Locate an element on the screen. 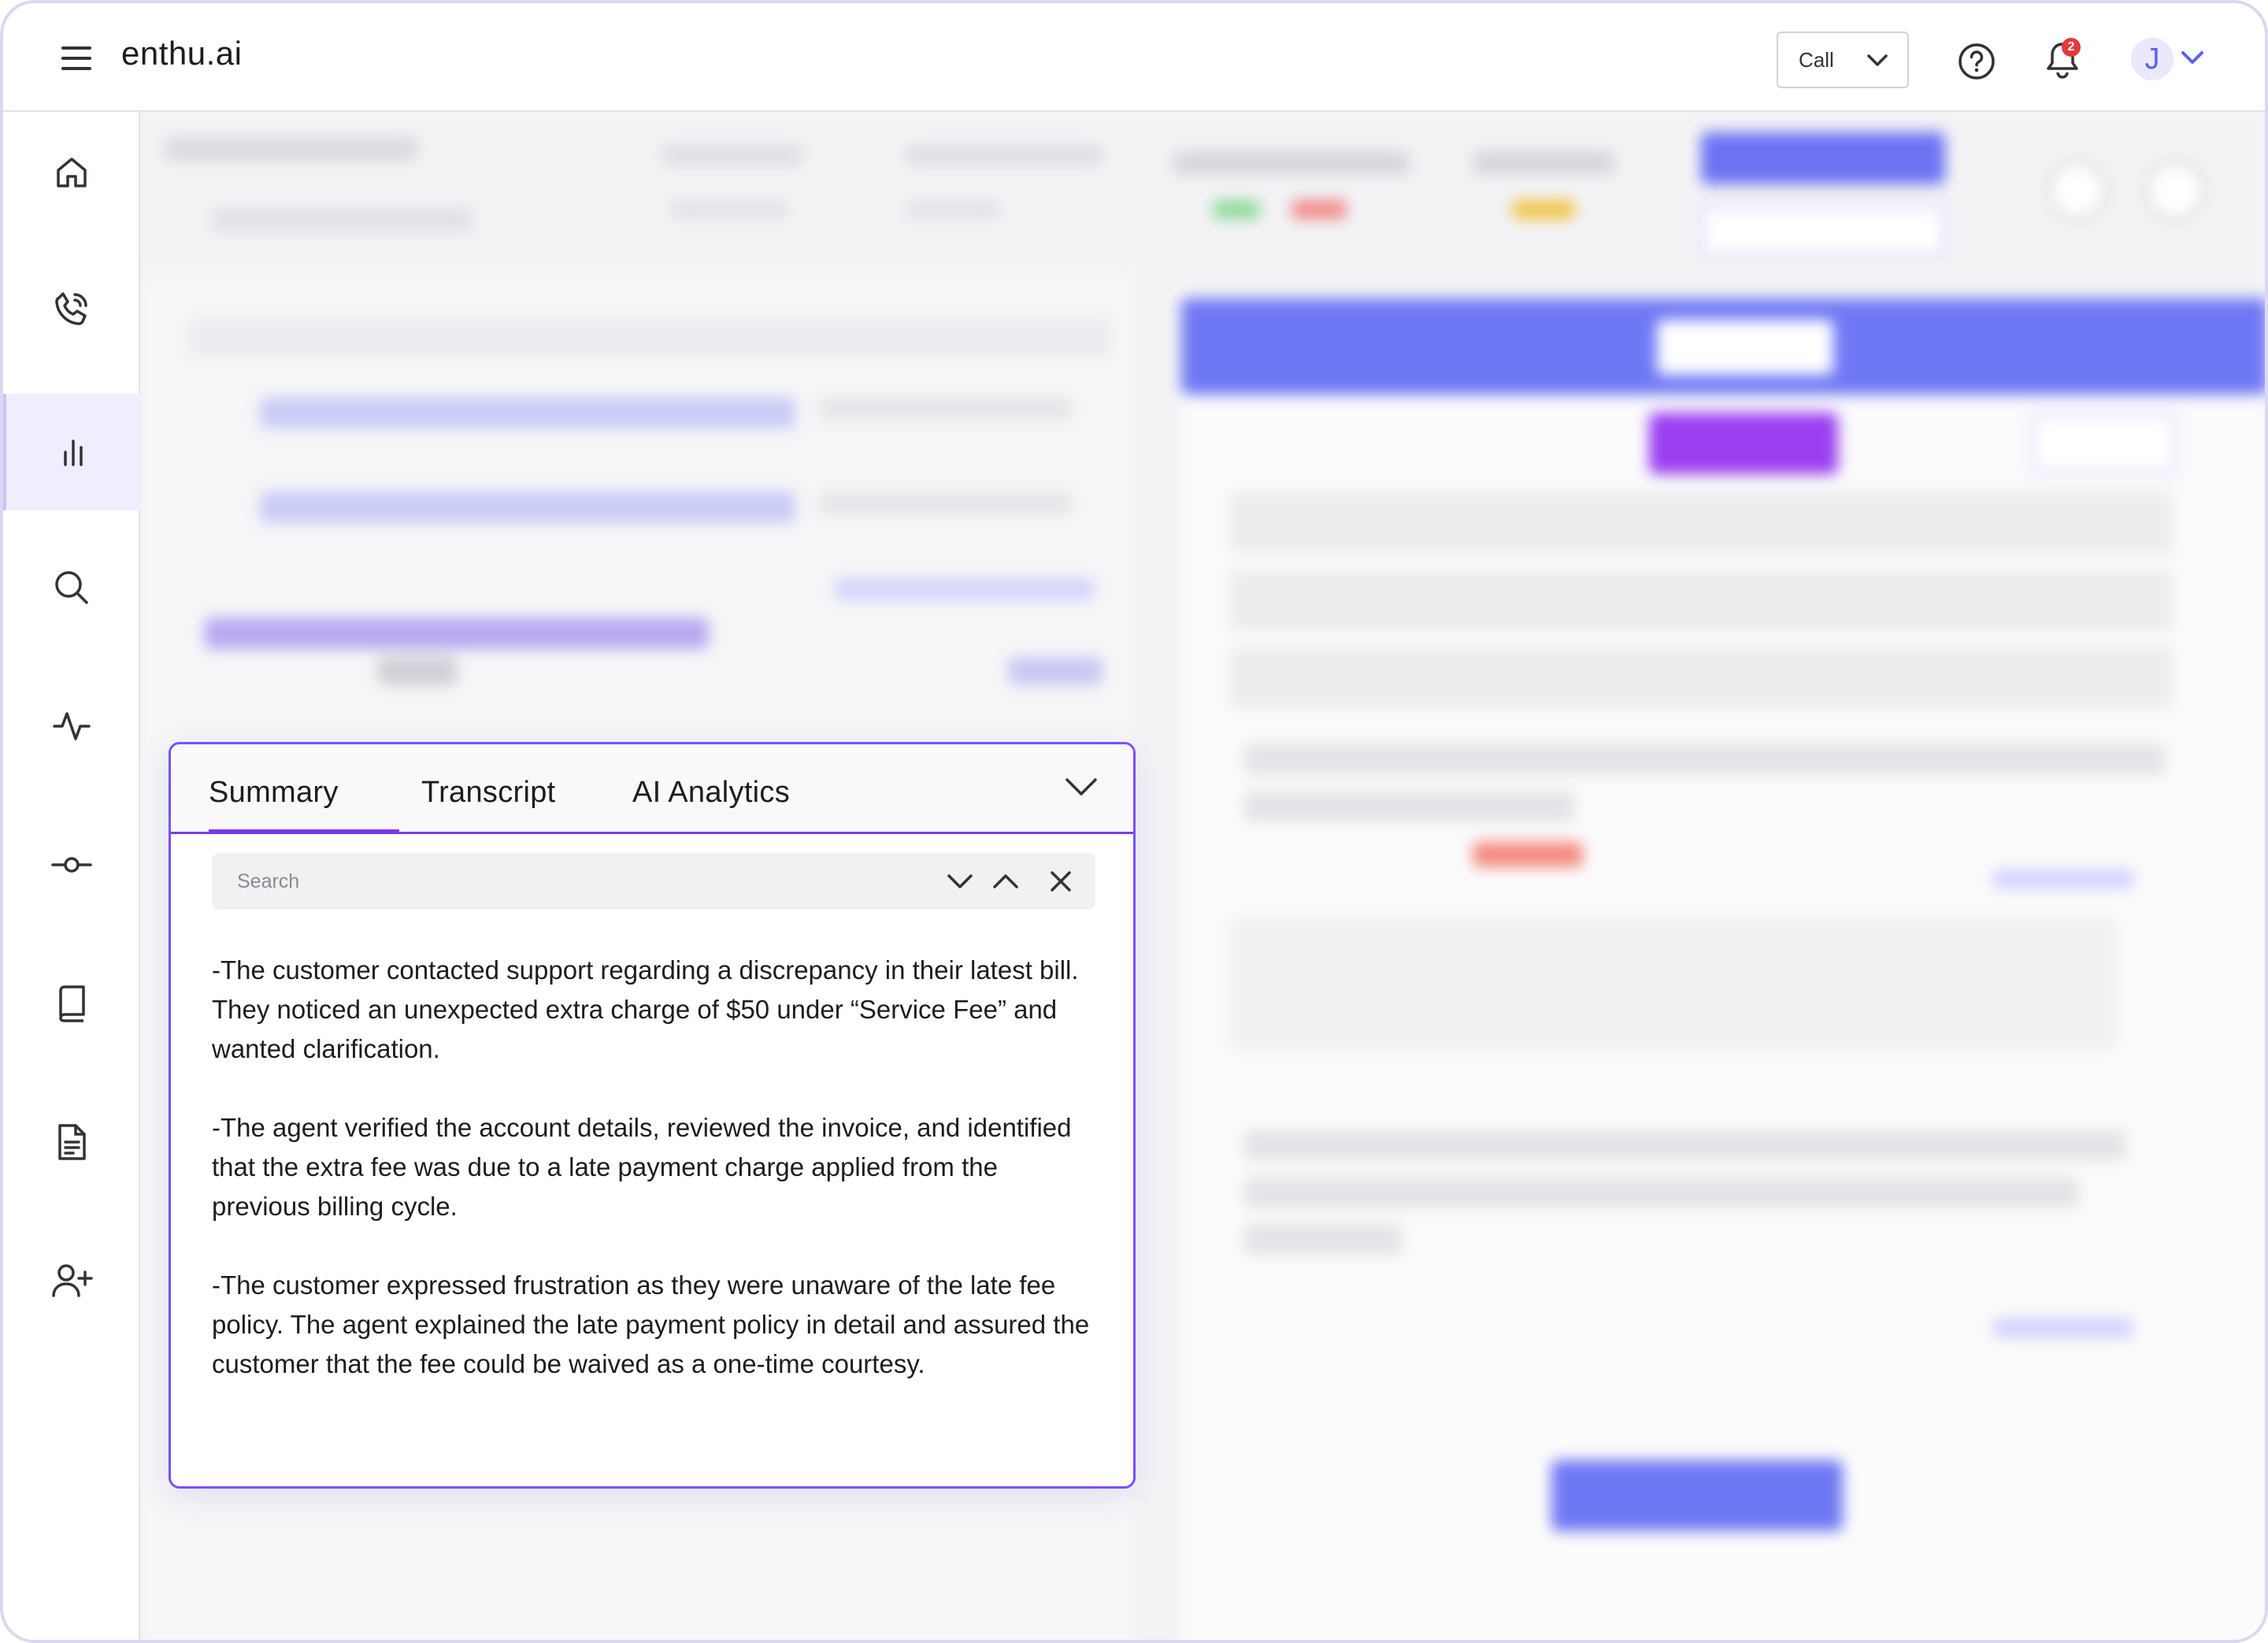  activity-icon is located at coordinates (72, 726).